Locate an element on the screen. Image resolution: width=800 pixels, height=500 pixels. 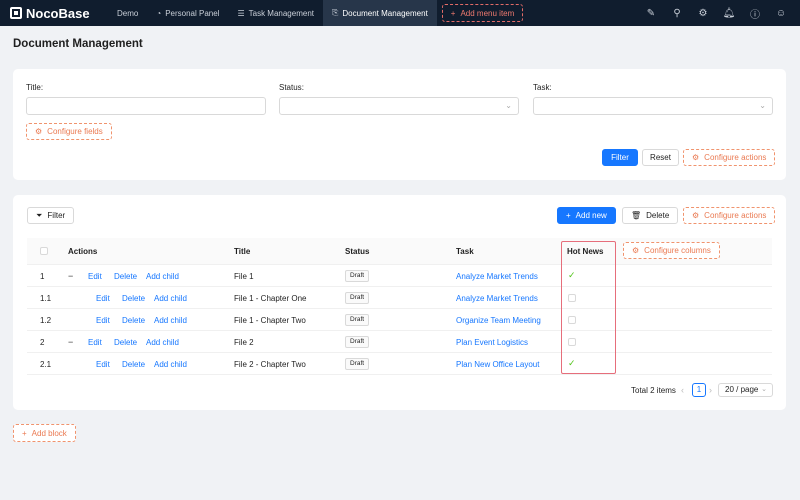
total-items-text: Total 2 items is located at coordinates (653, 390).